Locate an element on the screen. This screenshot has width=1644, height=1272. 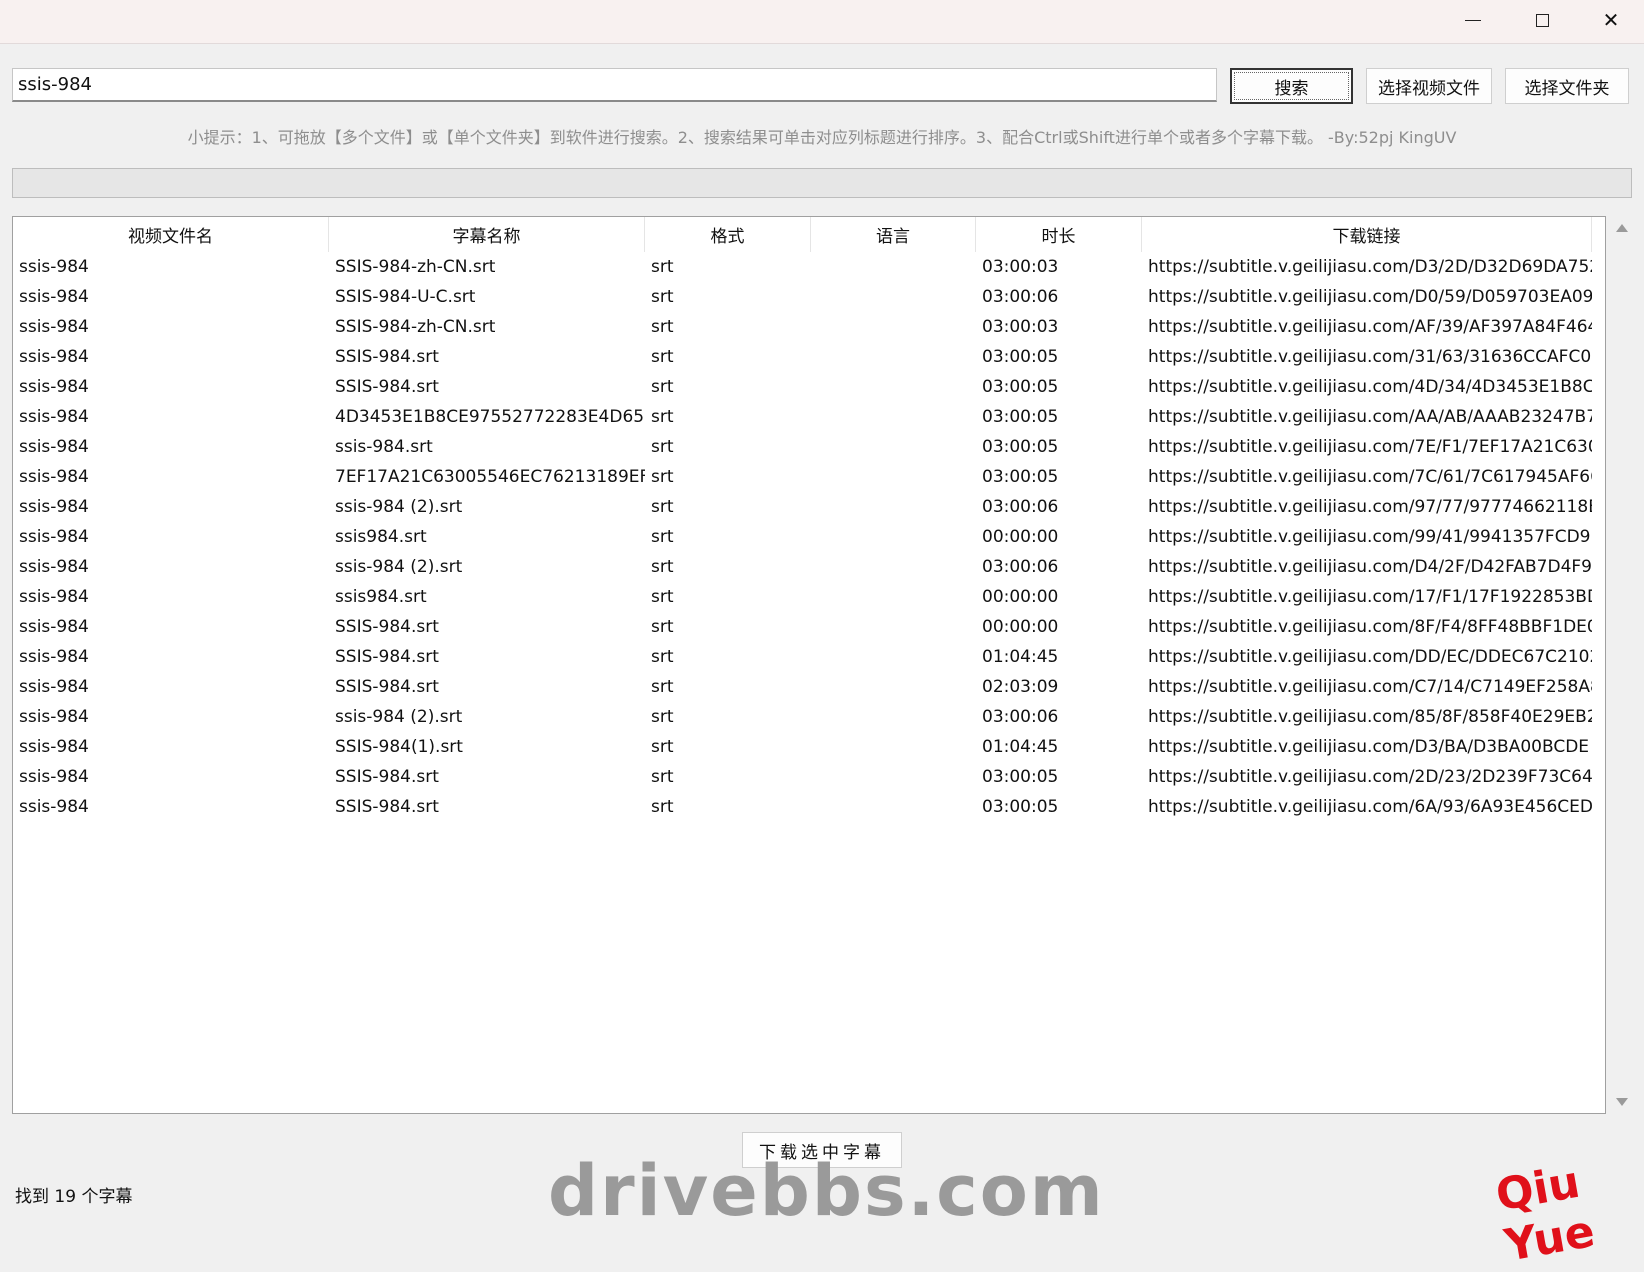
scroll-down-arrow-icon is located at coordinates (1622, 1102).